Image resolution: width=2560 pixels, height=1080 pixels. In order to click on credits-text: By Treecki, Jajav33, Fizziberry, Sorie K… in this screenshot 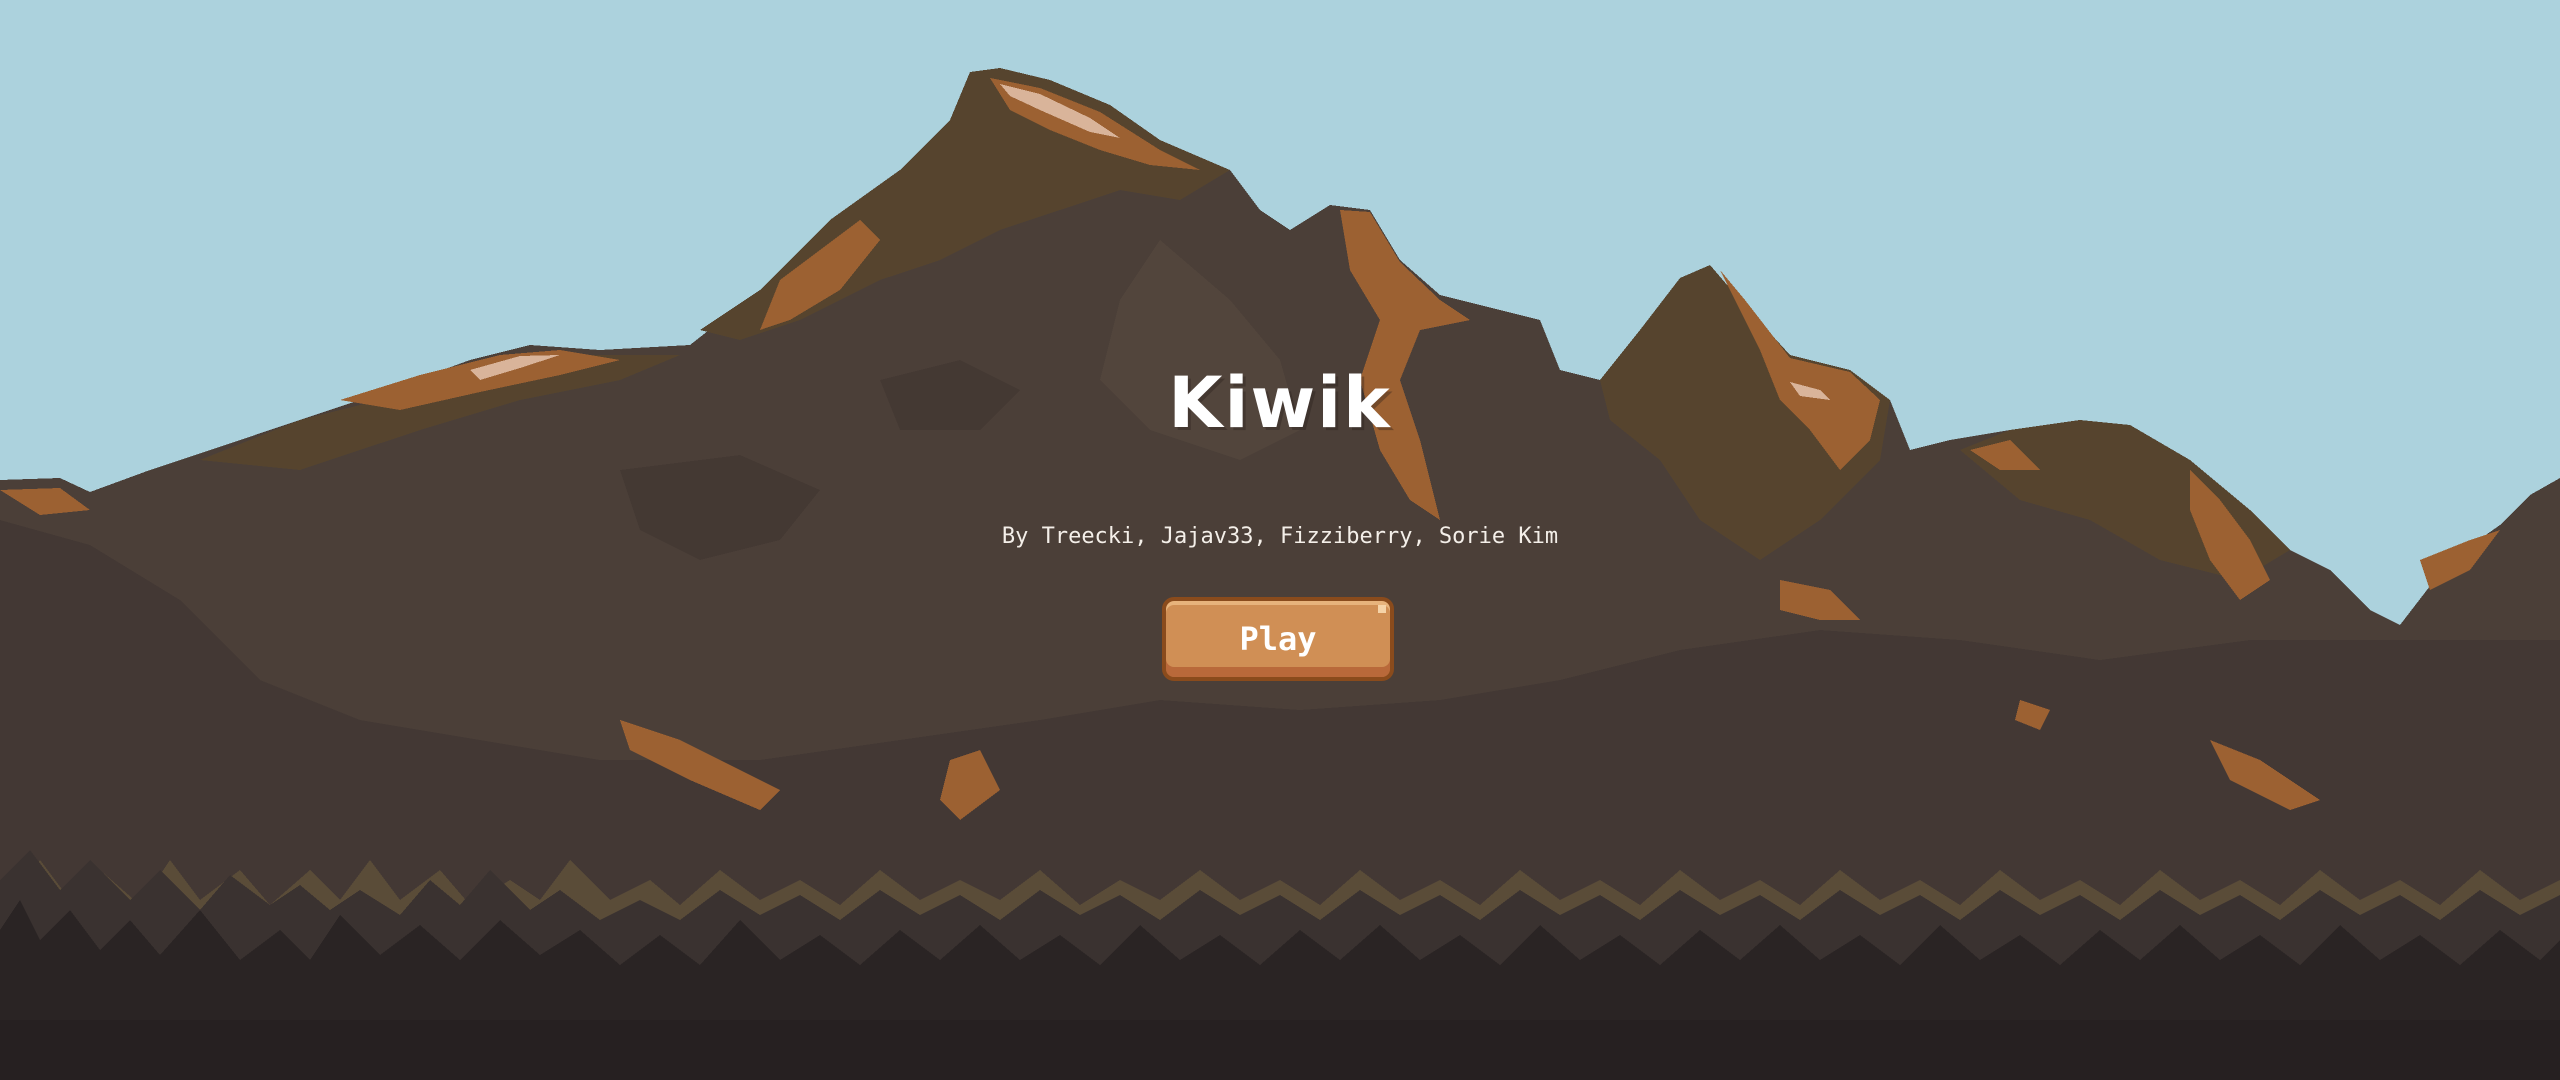, I will do `click(1280, 536)`.